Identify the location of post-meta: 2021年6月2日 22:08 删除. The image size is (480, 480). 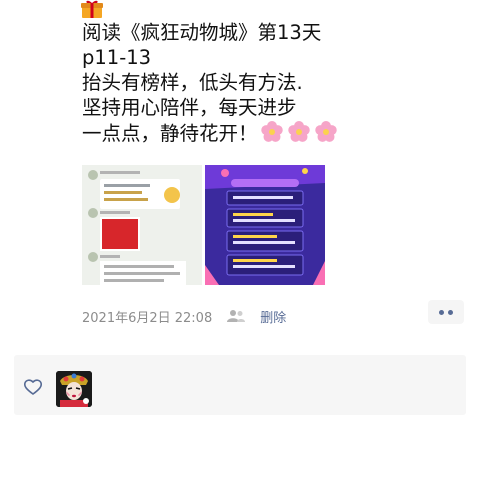
(184, 316).